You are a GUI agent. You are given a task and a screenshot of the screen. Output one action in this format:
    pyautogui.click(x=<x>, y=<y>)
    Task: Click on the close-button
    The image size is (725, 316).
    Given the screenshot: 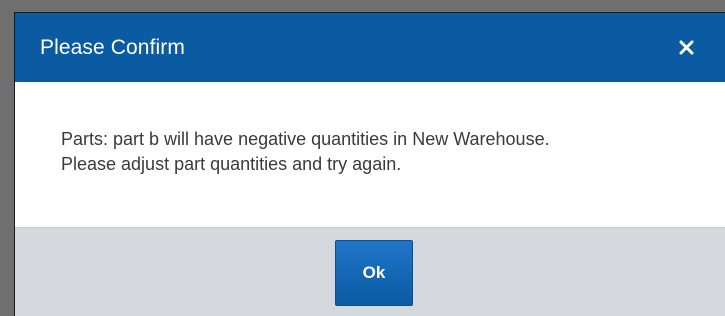 What is the action you would take?
    pyautogui.click(x=686, y=47)
    